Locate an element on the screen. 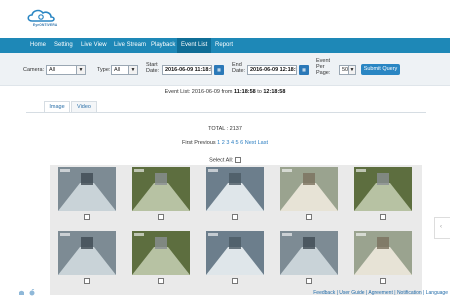 The width and height of the screenshot is (450, 297). side-toggle: ‹ is located at coordinates (442, 228).